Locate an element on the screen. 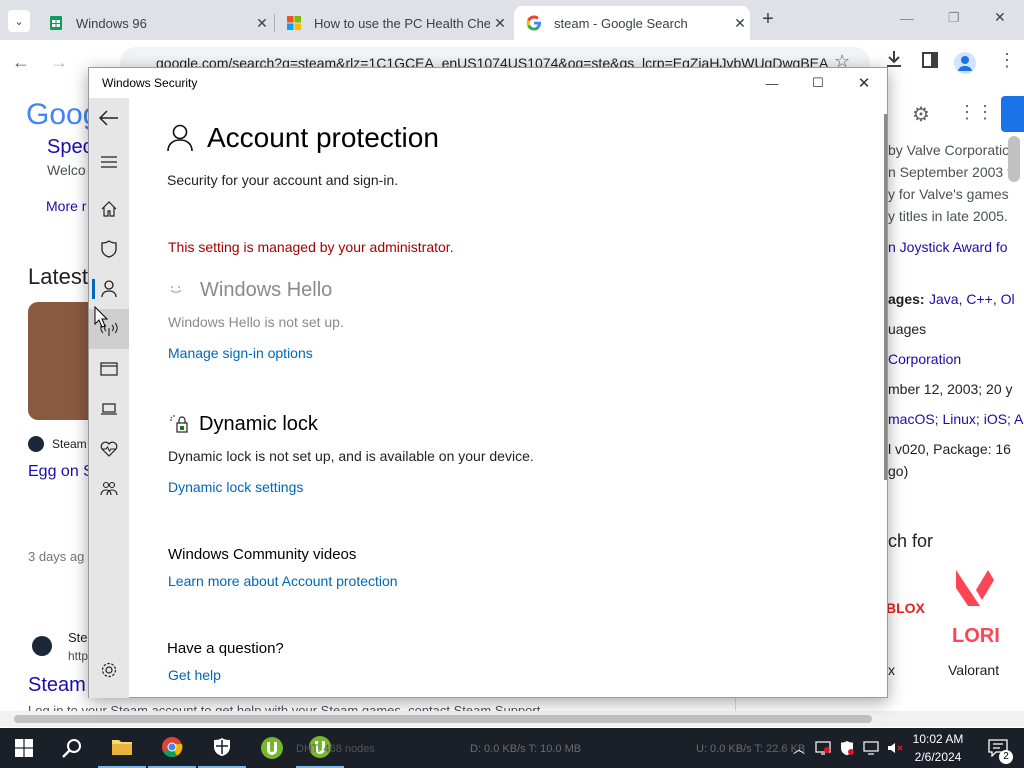  page-title: Account protection is located at coordinates (323, 137).